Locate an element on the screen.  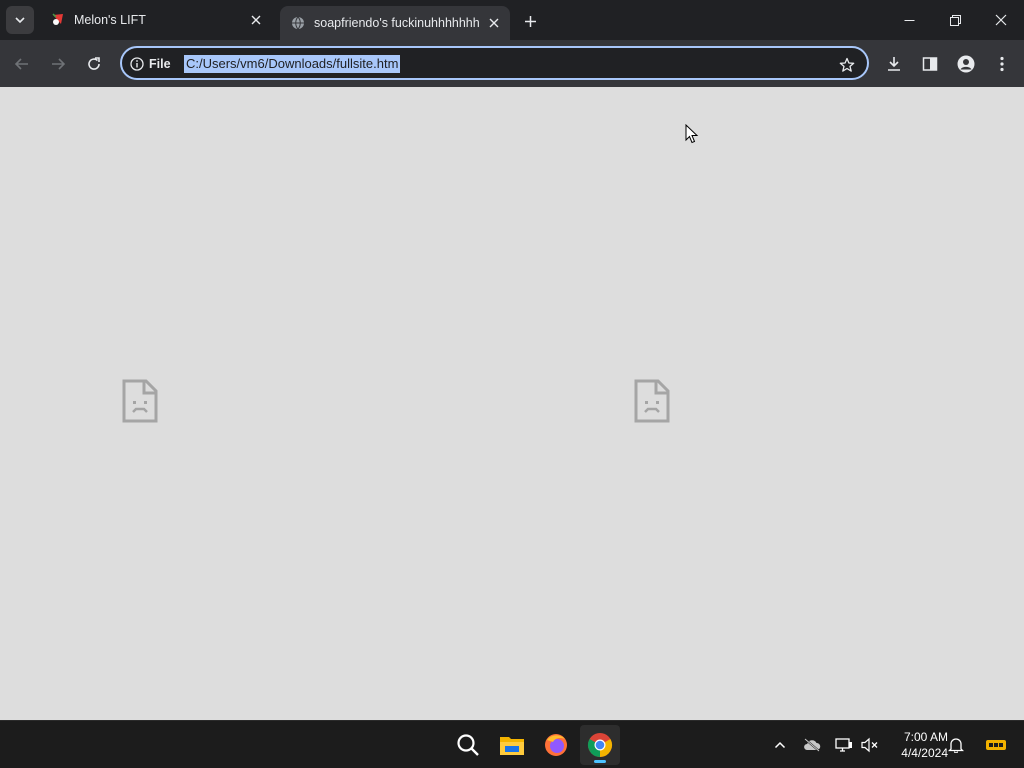
show-hidden-icons-button is located at coordinates (780, 745).